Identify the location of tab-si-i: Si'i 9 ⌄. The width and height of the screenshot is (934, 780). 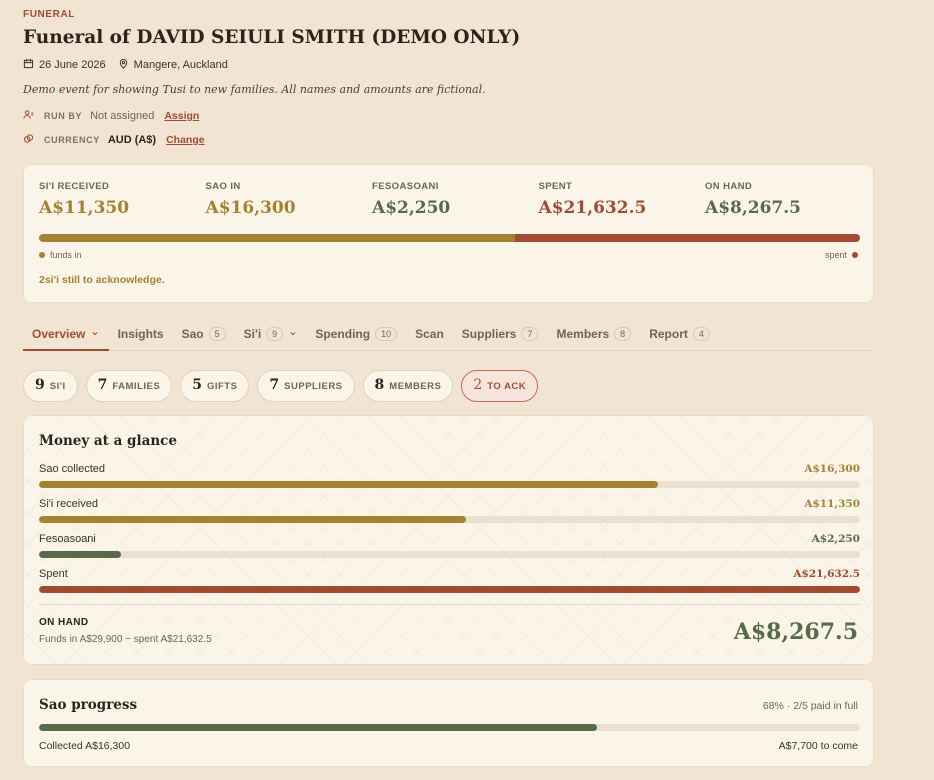
(271, 334).